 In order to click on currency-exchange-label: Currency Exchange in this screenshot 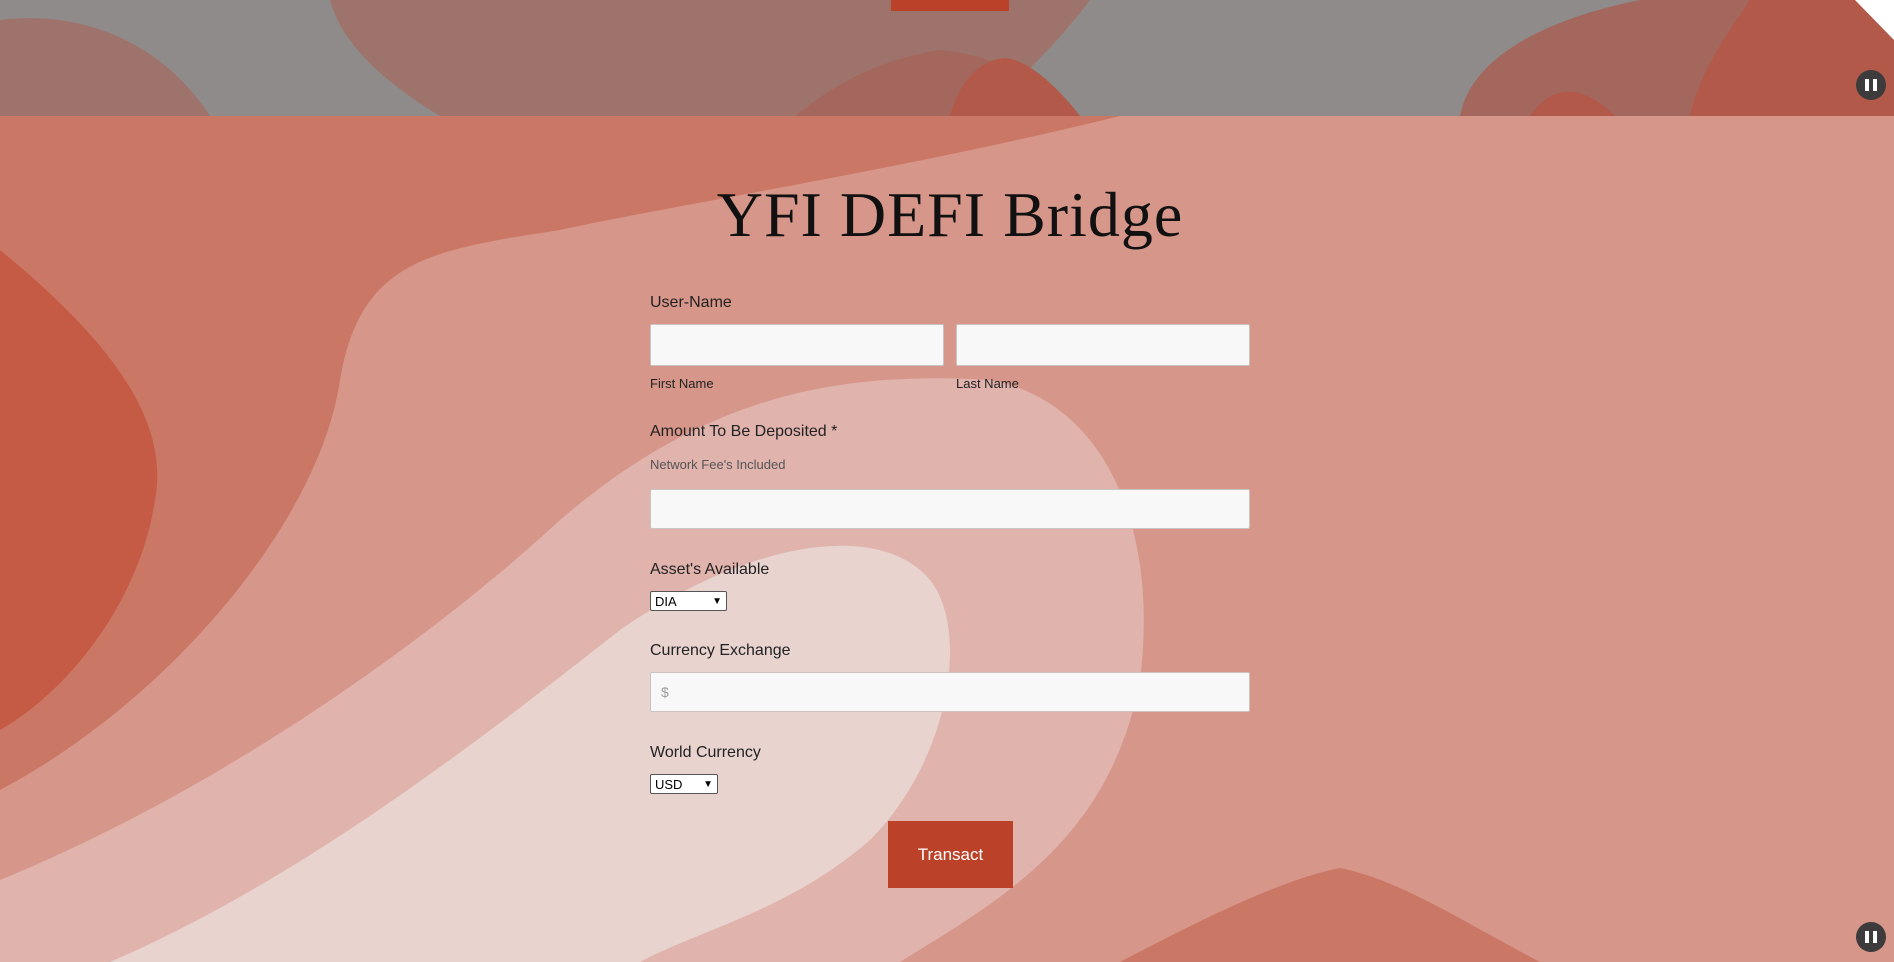, I will do `click(720, 650)`.